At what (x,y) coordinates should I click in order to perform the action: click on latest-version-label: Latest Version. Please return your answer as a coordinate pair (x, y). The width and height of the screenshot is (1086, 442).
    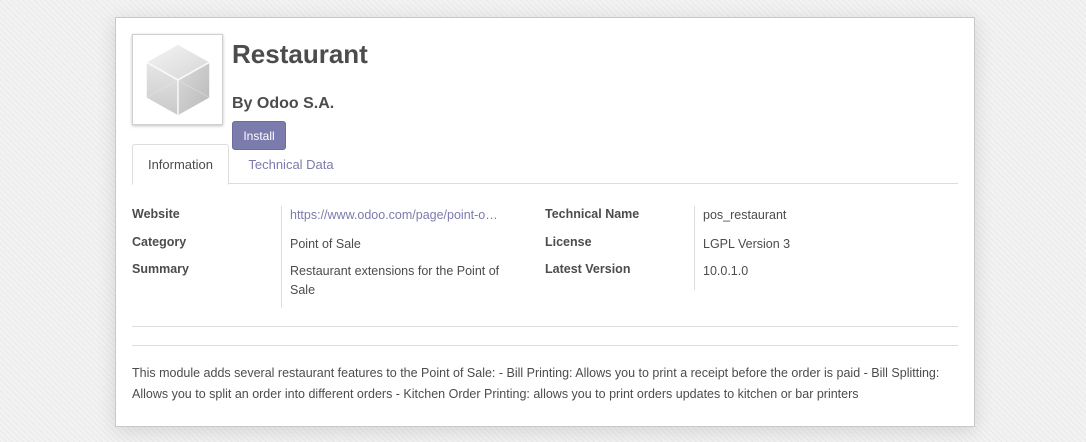
    Looking at the image, I should click on (588, 269).